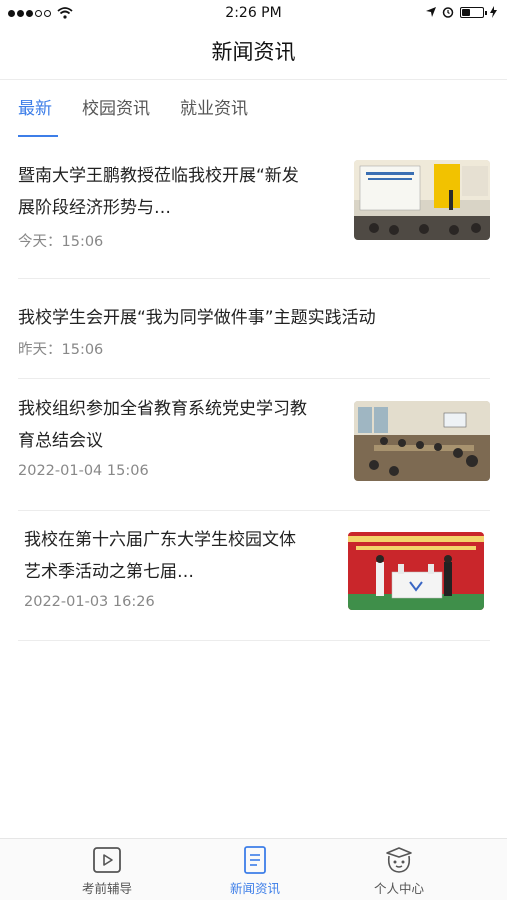 The width and height of the screenshot is (507, 900). What do you see at coordinates (253, 14) in the screenshot?
I see `status-bar: 2:26 PM` at bounding box center [253, 14].